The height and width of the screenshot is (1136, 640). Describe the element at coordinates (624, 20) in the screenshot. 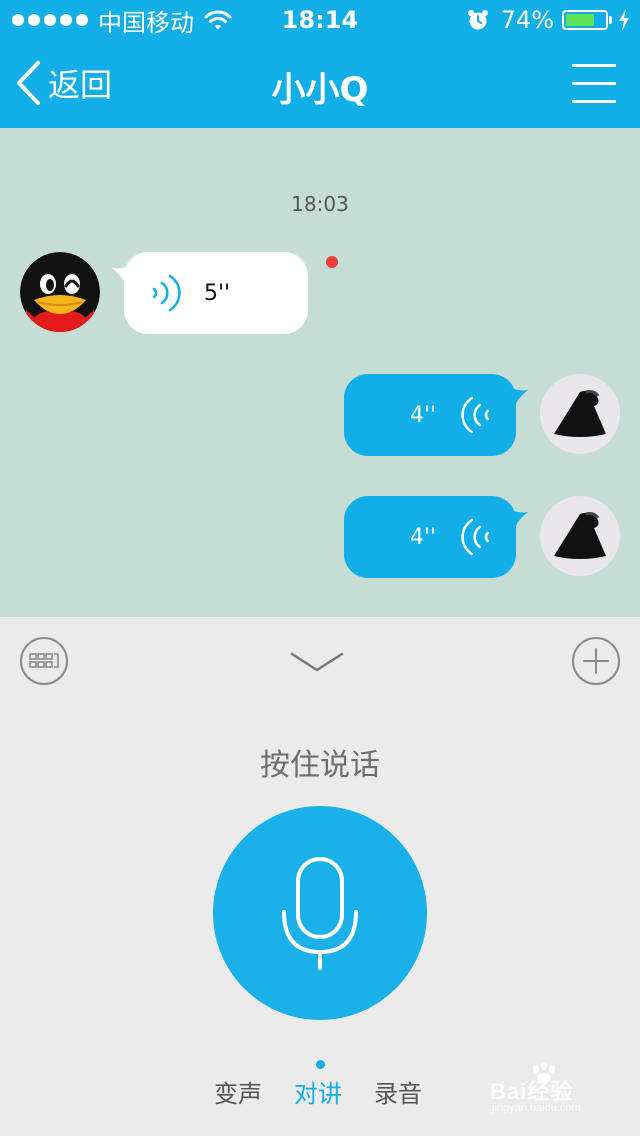

I see `charging-bolt-icon` at that location.